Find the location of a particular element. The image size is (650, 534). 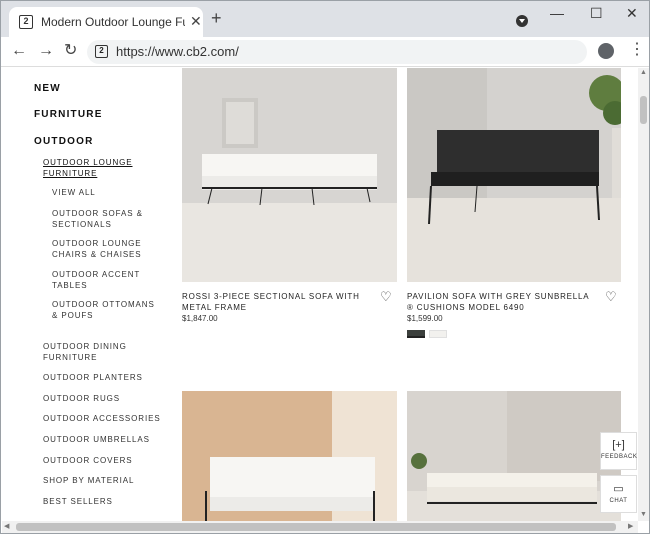

reload-icon: ↻ is located at coordinates (70, 51).